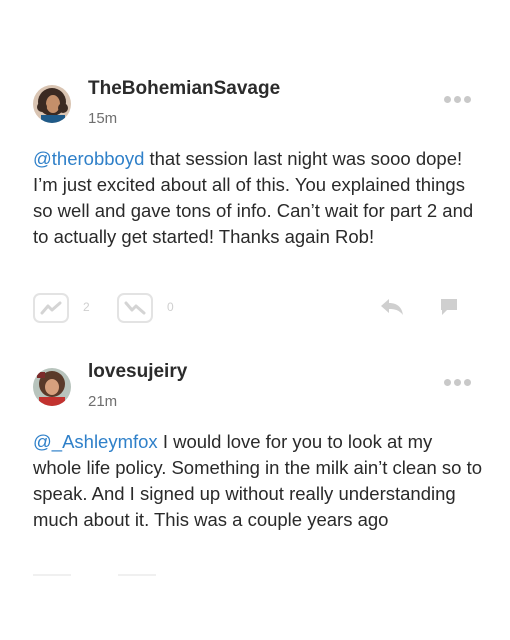 The height and width of the screenshot is (640, 510). What do you see at coordinates (103, 118) in the screenshot?
I see `timestamp: 15m` at bounding box center [103, 118].